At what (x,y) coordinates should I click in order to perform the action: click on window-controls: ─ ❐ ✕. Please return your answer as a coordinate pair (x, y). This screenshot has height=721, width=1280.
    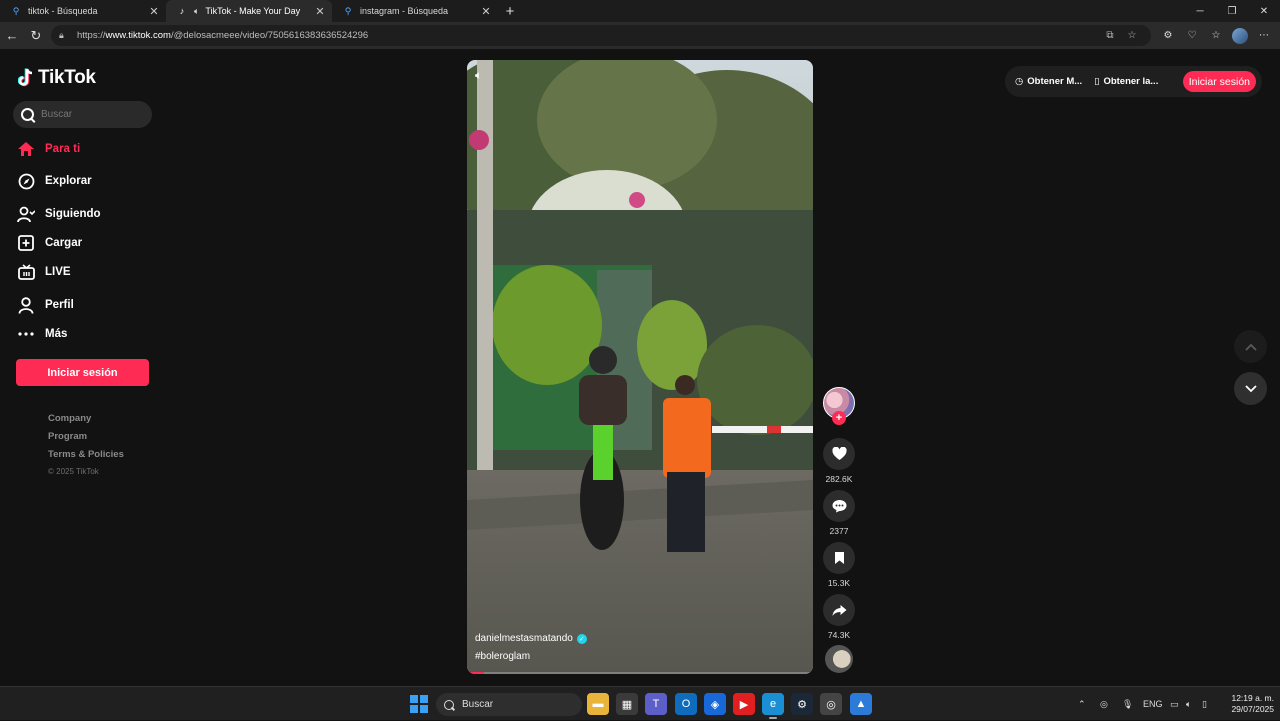
    Looking at the image, I should click on (1232, 11).